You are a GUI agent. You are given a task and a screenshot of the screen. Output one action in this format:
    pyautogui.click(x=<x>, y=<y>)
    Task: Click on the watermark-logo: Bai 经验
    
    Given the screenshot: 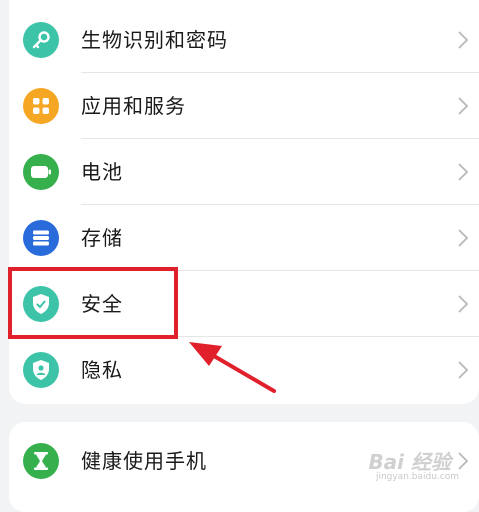 What is the action you would take?
    pyautogui.click(x=409, y=462)
    